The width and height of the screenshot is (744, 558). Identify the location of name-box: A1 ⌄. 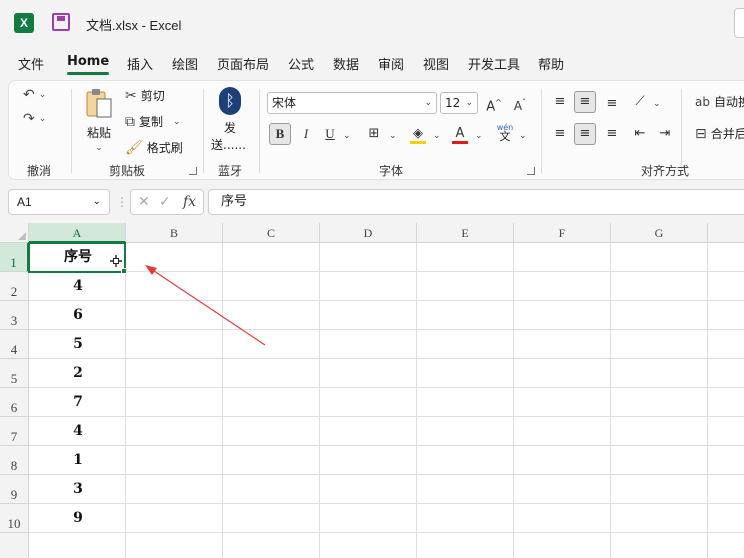
(59, 202).